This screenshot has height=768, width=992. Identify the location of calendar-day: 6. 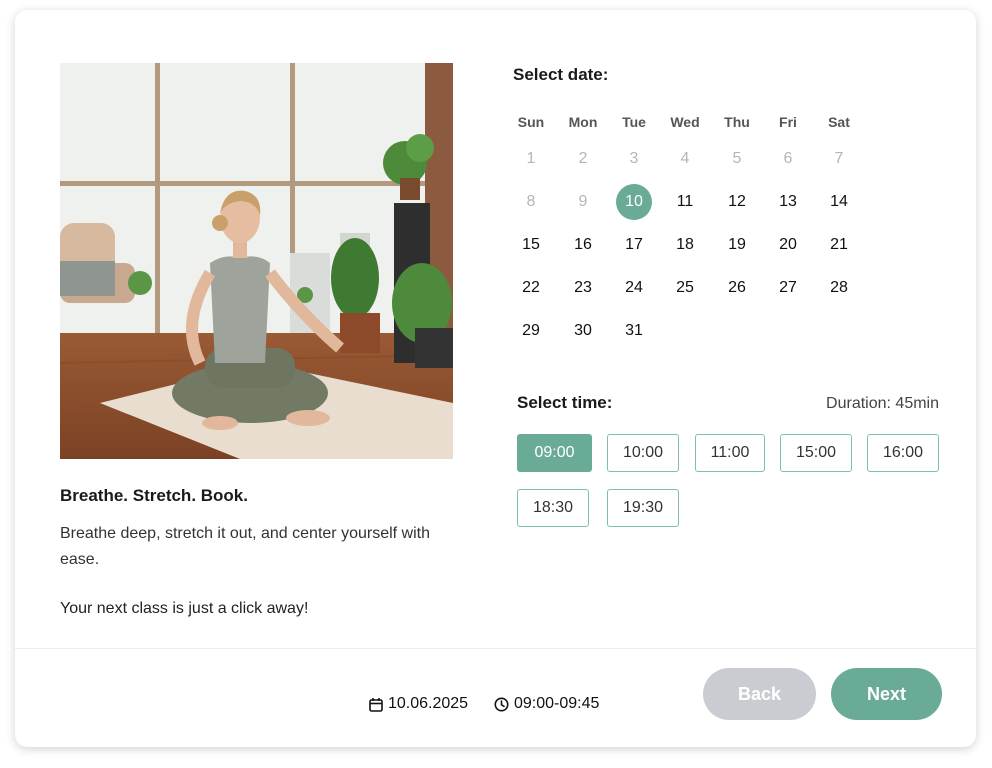
(788, 158).